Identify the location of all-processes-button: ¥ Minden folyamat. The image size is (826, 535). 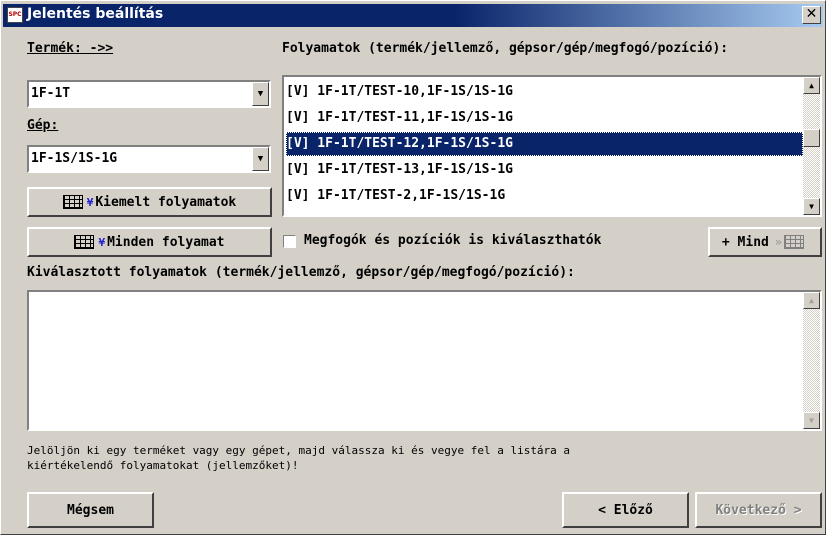
(149, 242).